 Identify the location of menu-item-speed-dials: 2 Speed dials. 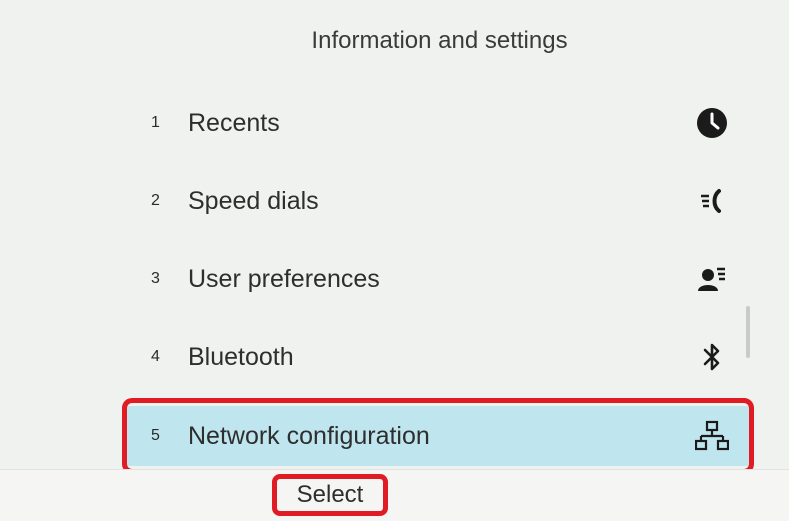
(437, 201).